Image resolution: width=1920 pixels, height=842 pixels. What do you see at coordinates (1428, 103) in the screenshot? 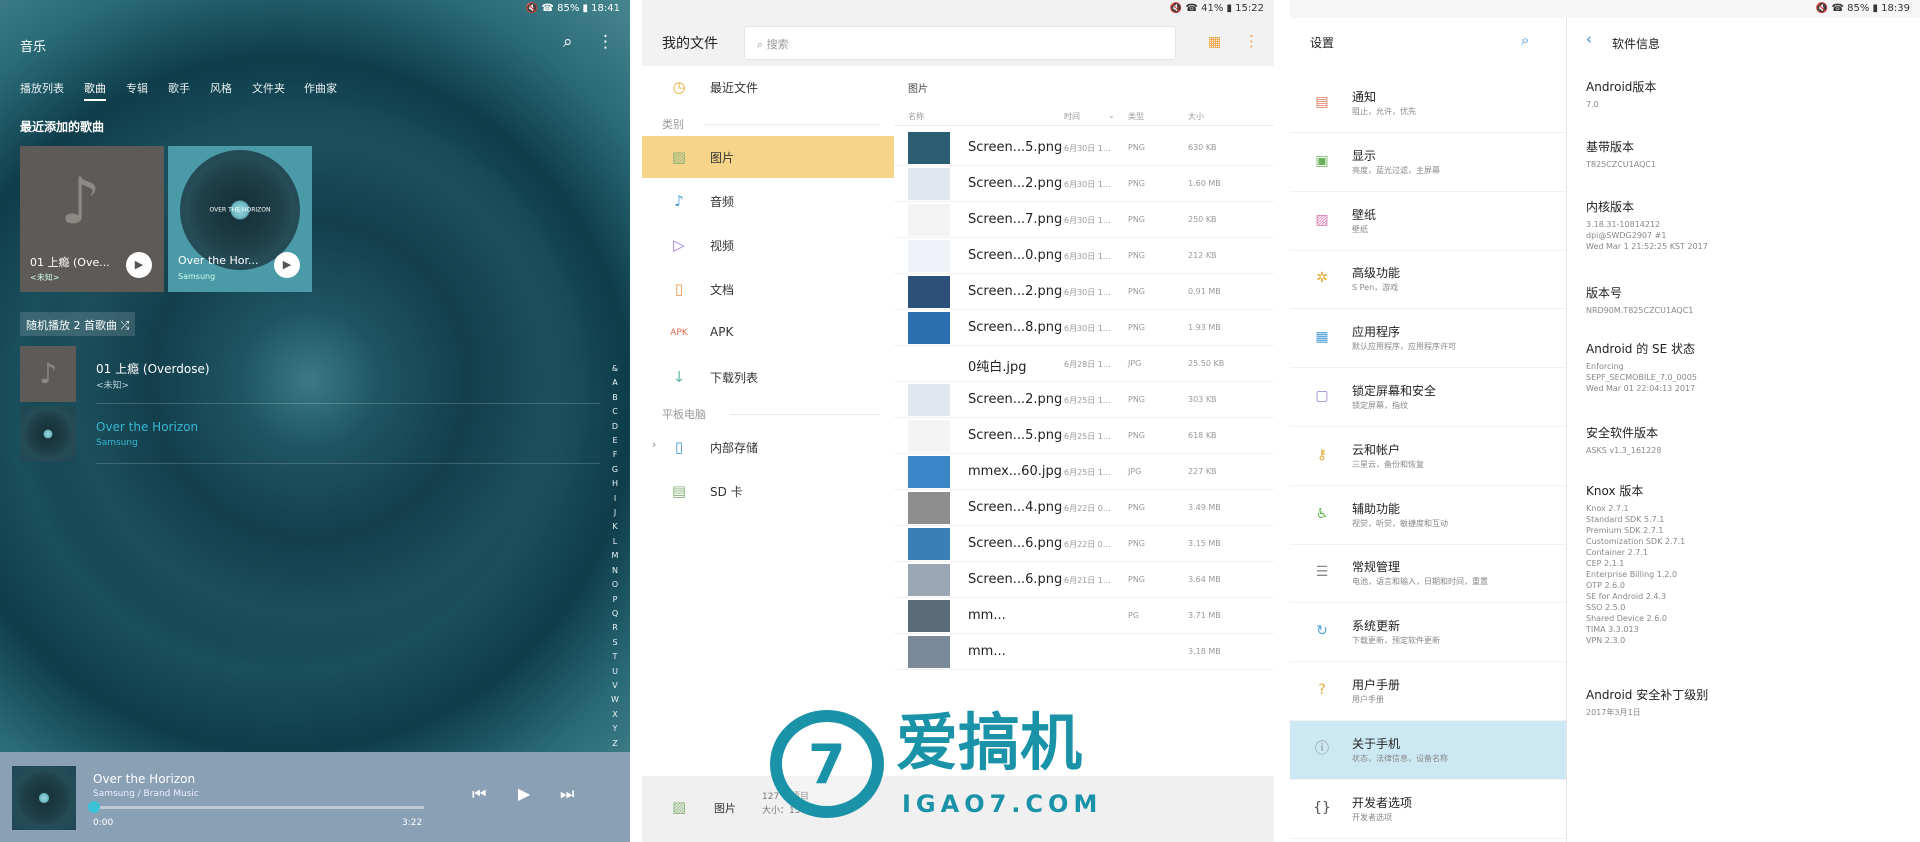
I see `settings-item: ▤ 通知 阻止，允许，优先` at bounding box center [1428, 103].